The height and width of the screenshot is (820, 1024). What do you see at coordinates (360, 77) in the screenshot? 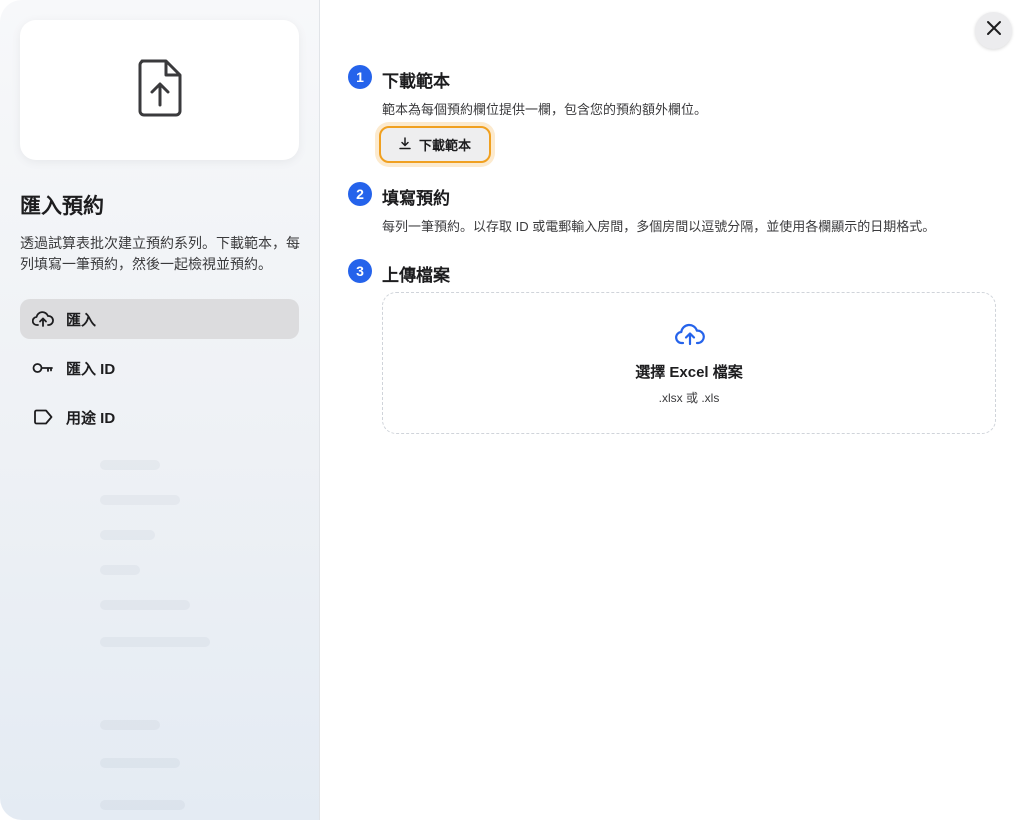
I see `step-1-number: 1` at bounding box center [360, 77].